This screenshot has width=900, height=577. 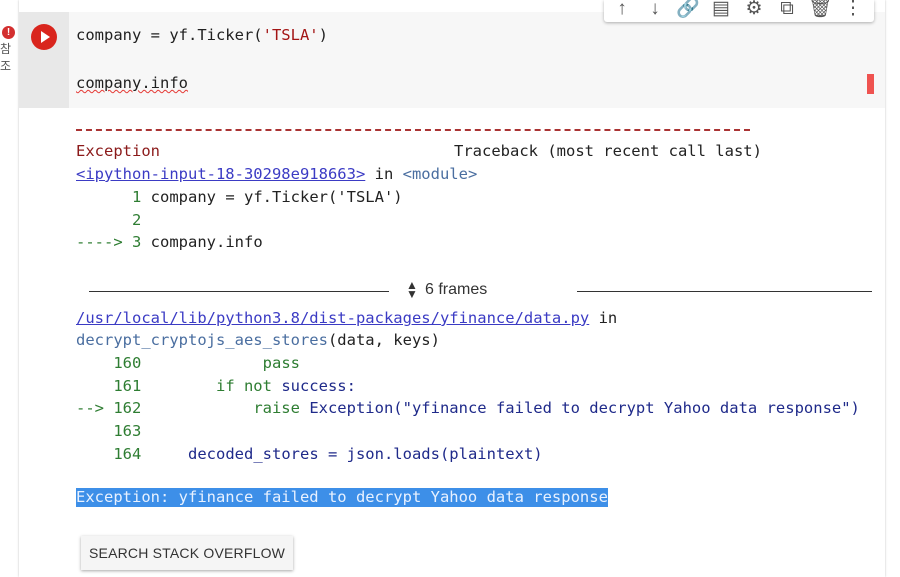 I want to click on line-number: 164, so click(x=127, y=454).